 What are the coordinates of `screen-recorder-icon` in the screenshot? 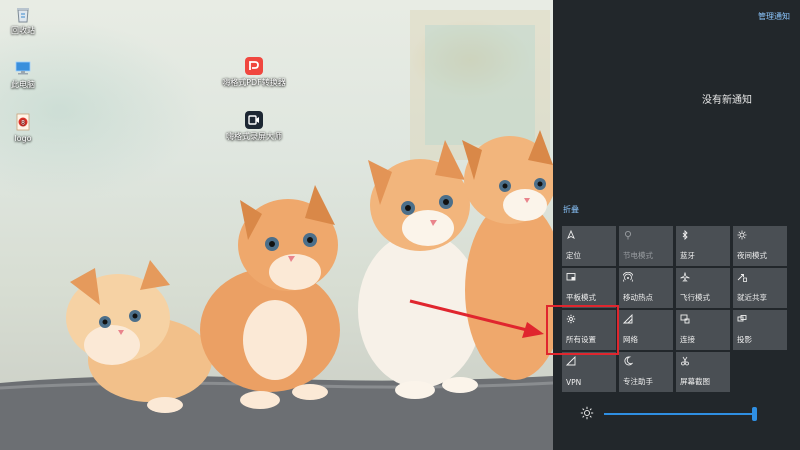 It's located at (254, 120).